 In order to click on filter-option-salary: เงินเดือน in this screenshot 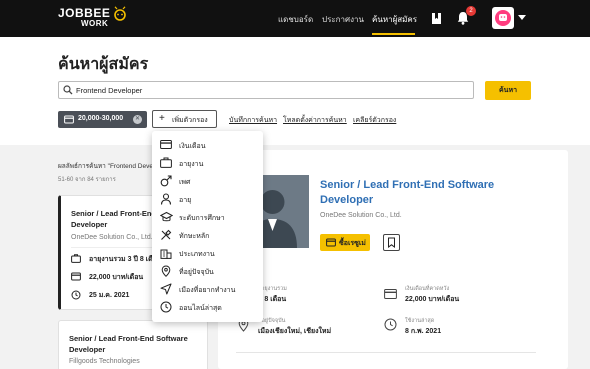, I will do `click(207, 145)`.